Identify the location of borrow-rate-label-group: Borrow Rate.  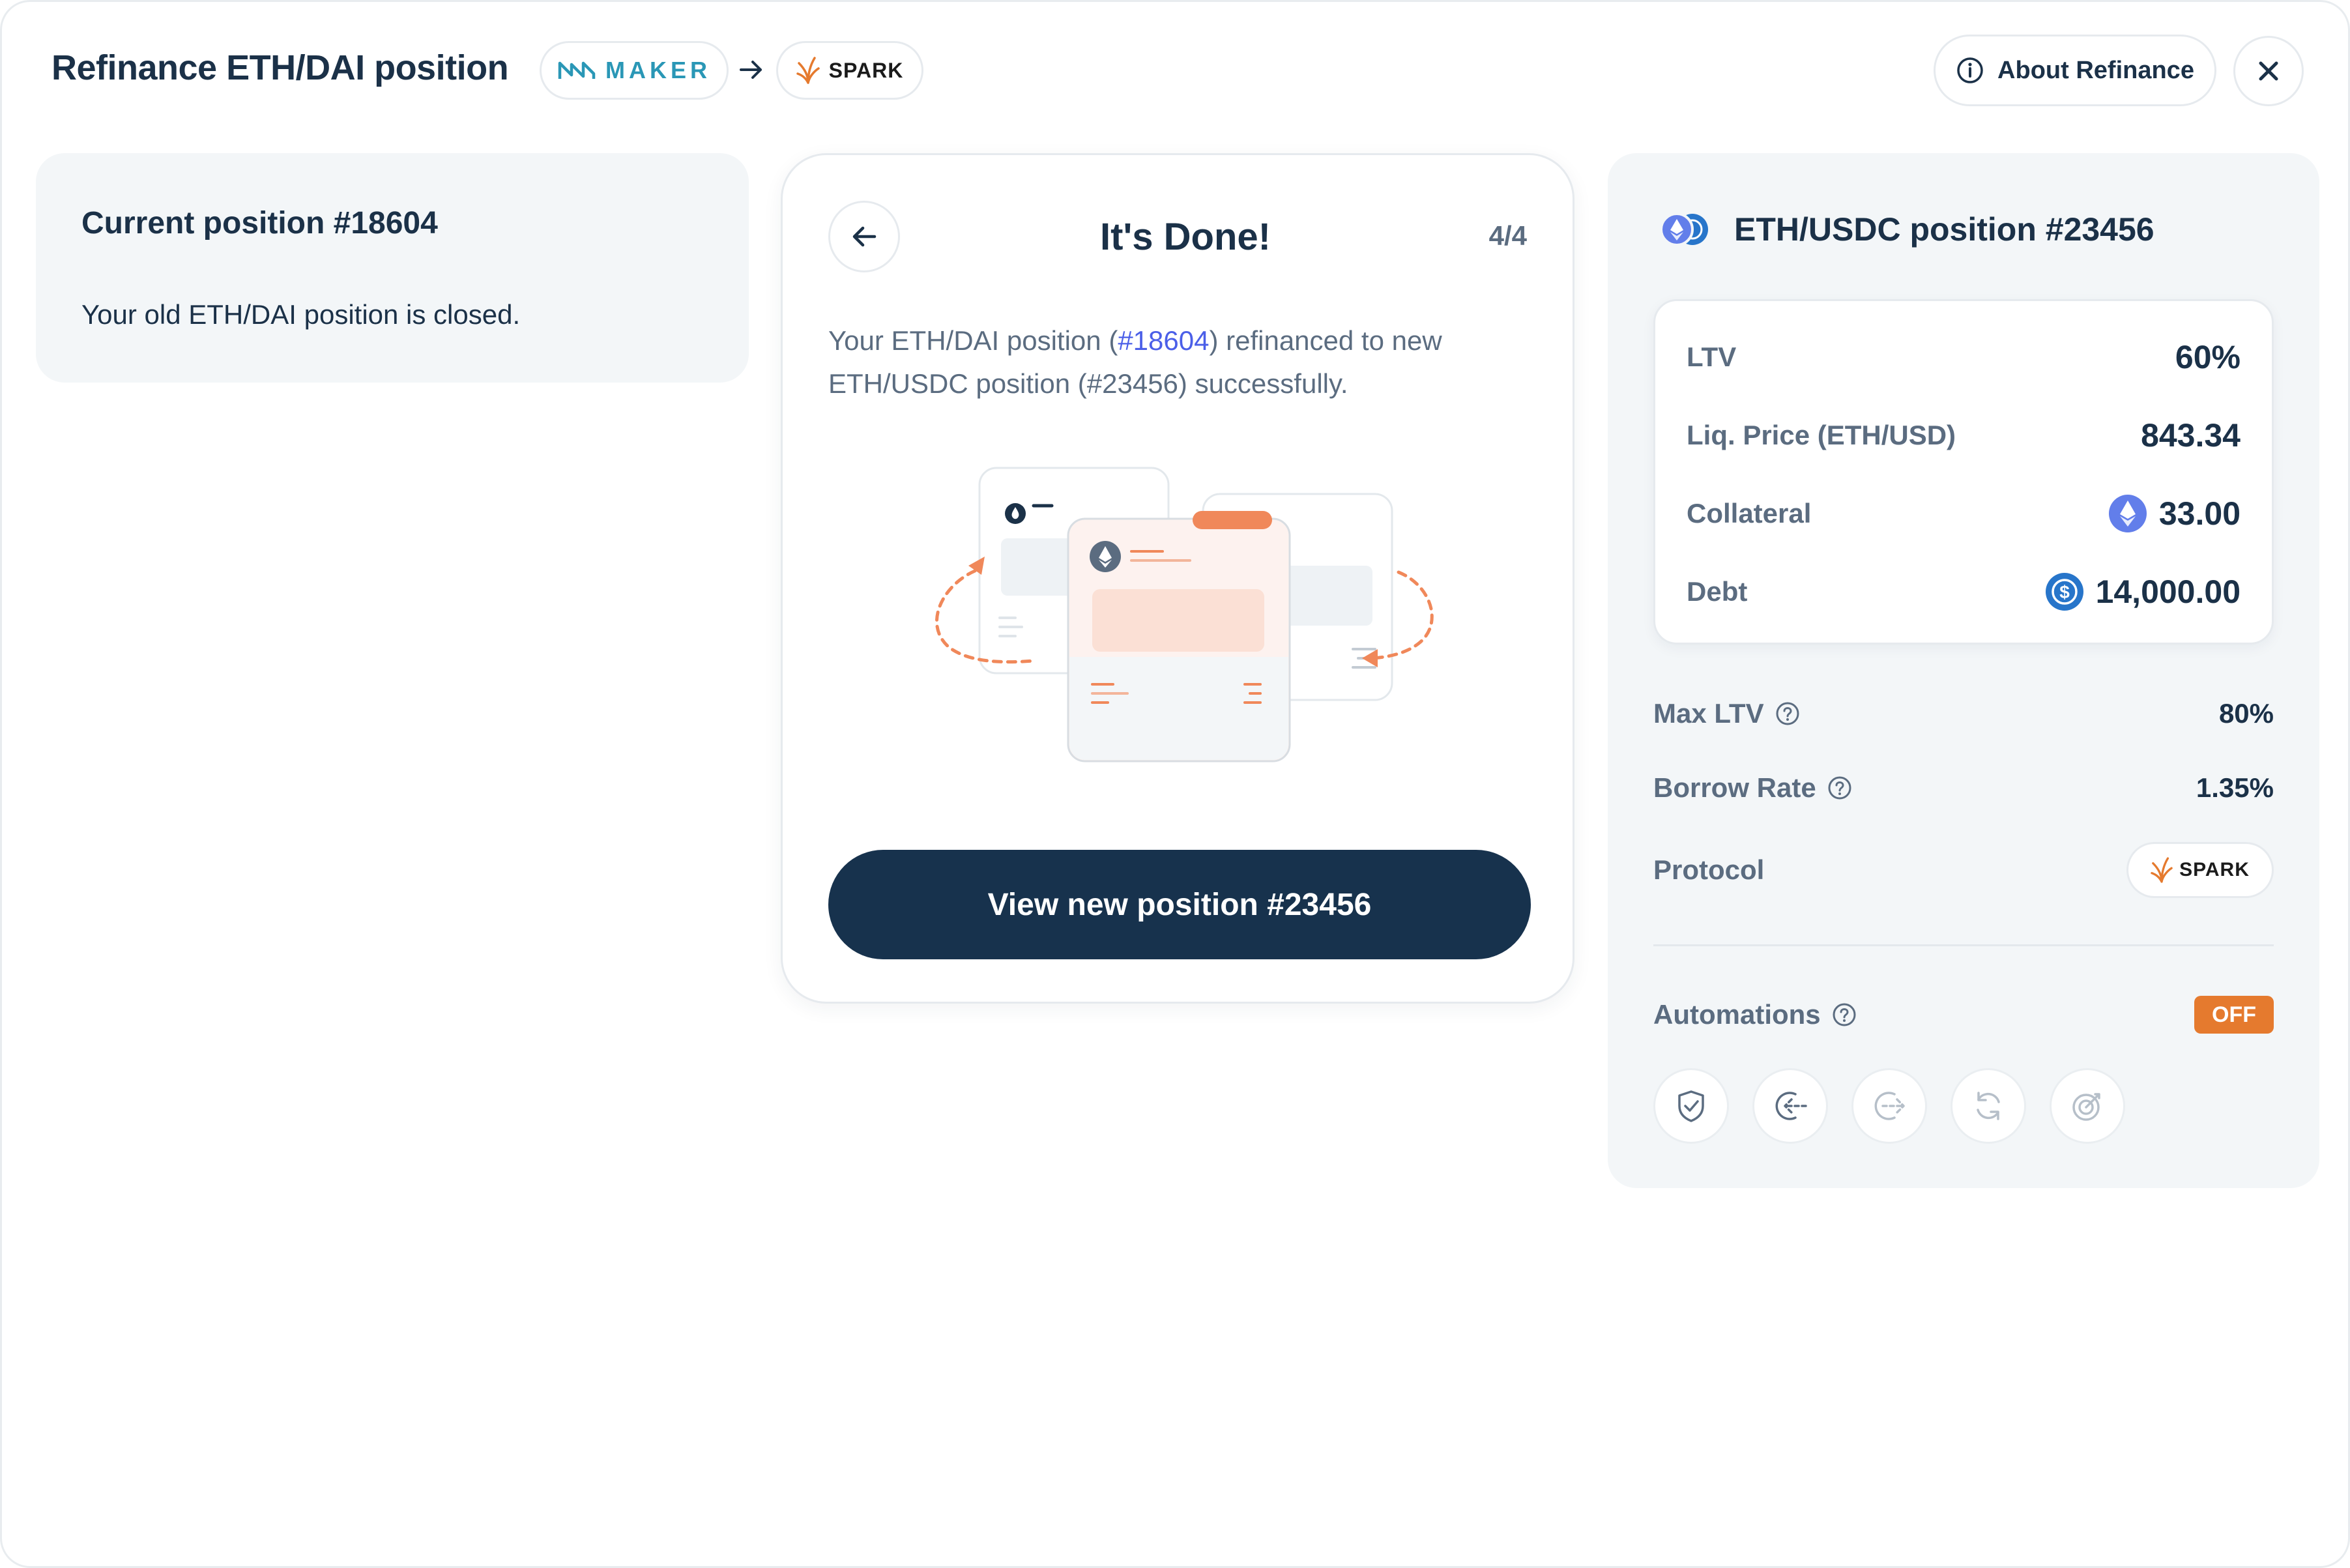
(1753, 788).